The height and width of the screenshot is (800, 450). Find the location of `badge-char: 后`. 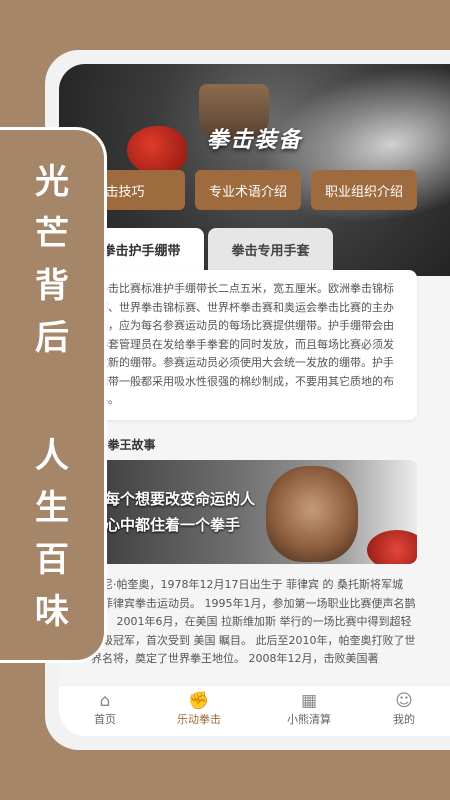

badge-char: 后 is located at coordinates (52, 338).